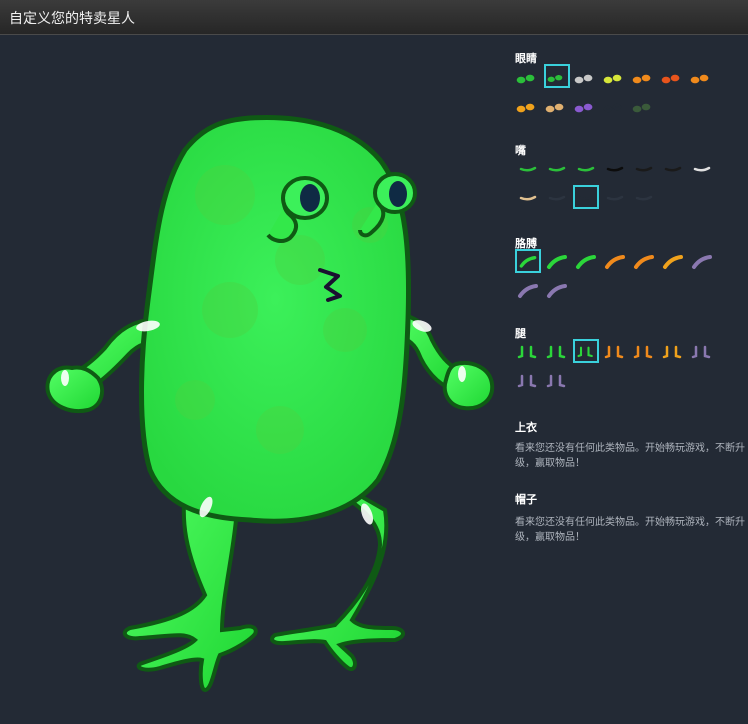  What do you see at coordinates (630, 369) in the screenshot?
I see `legs-items` at bounding box center [630, 369].